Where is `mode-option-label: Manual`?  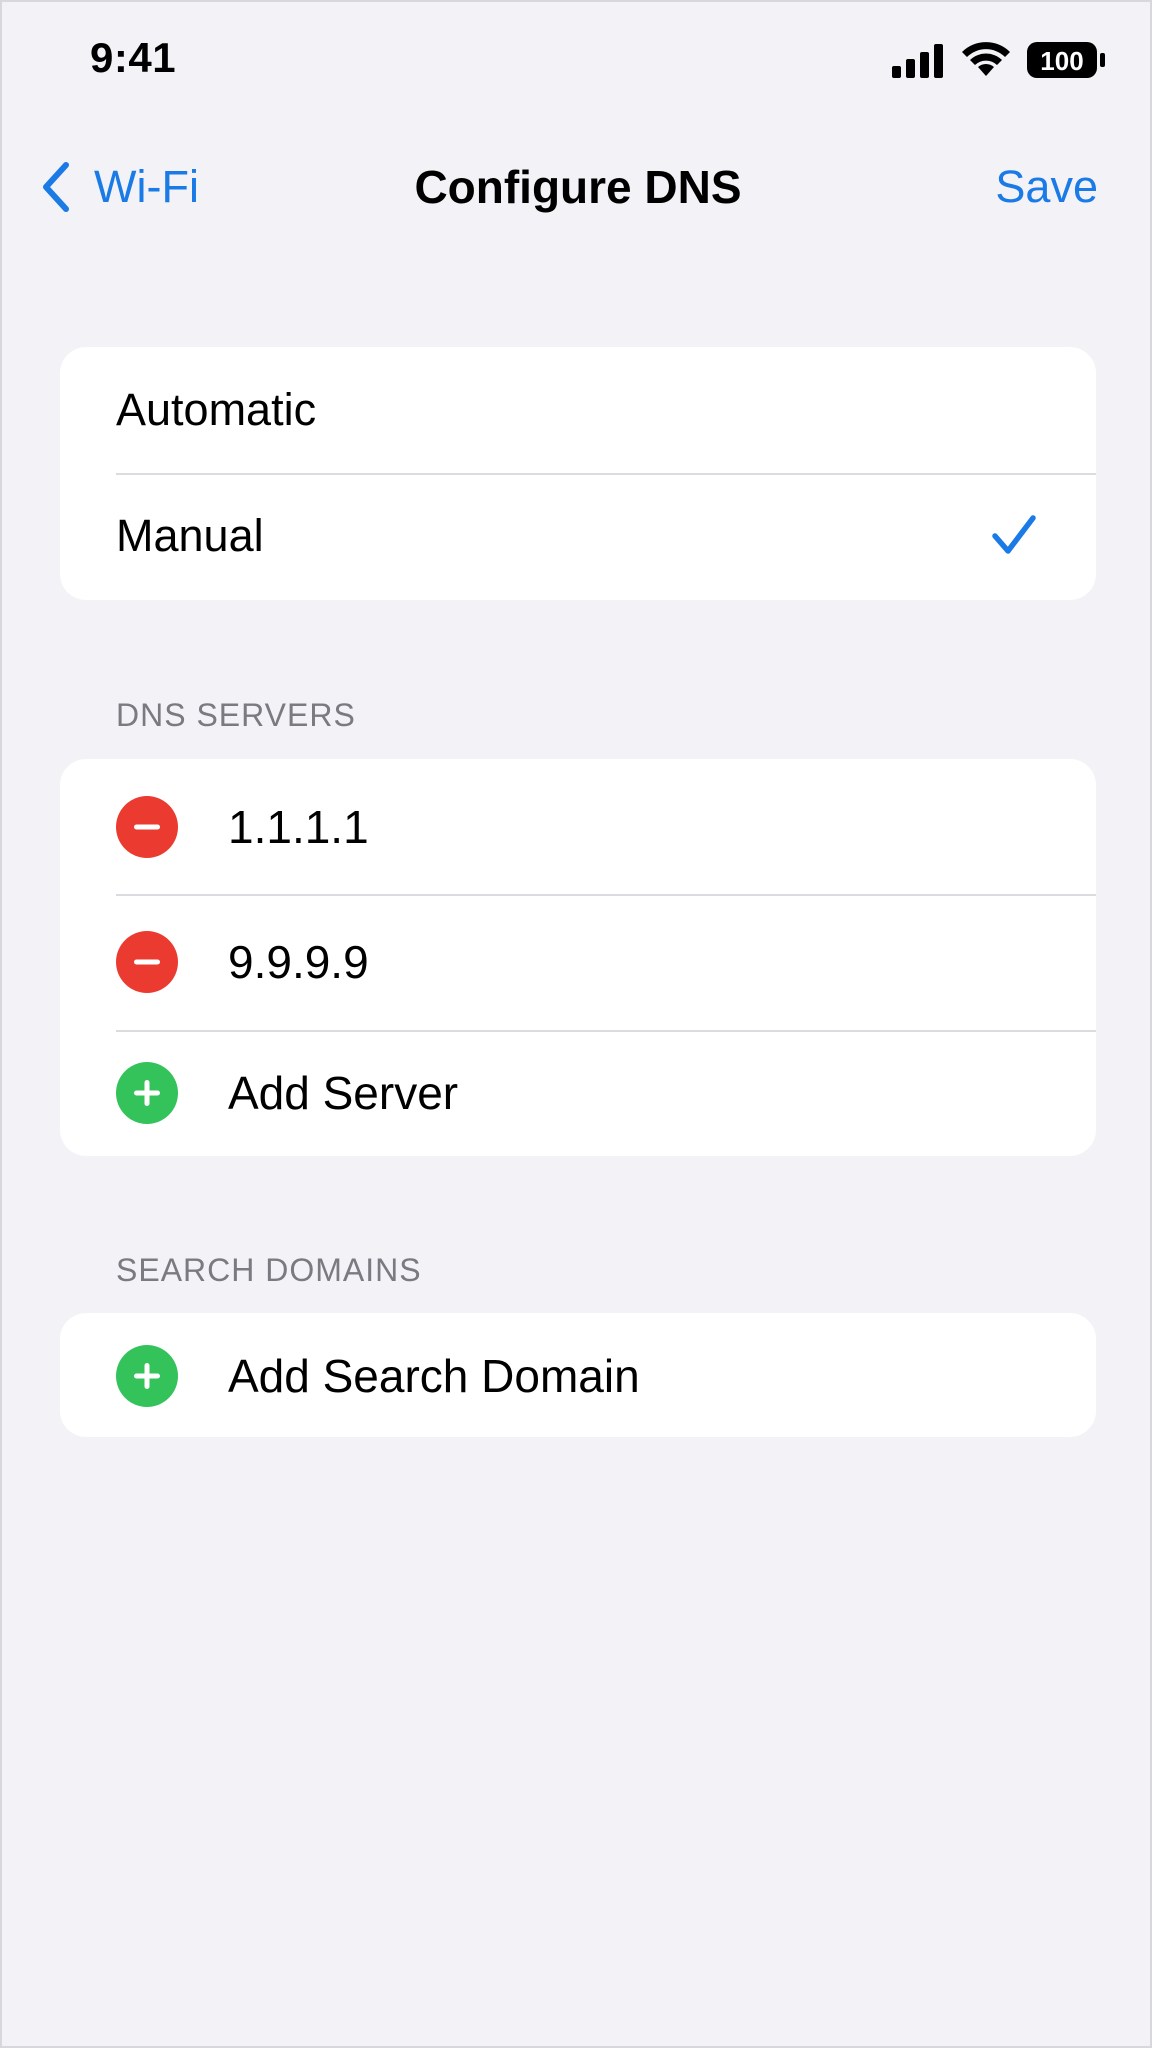 mode-option-label: Manual is located at coordinates (190, 535).